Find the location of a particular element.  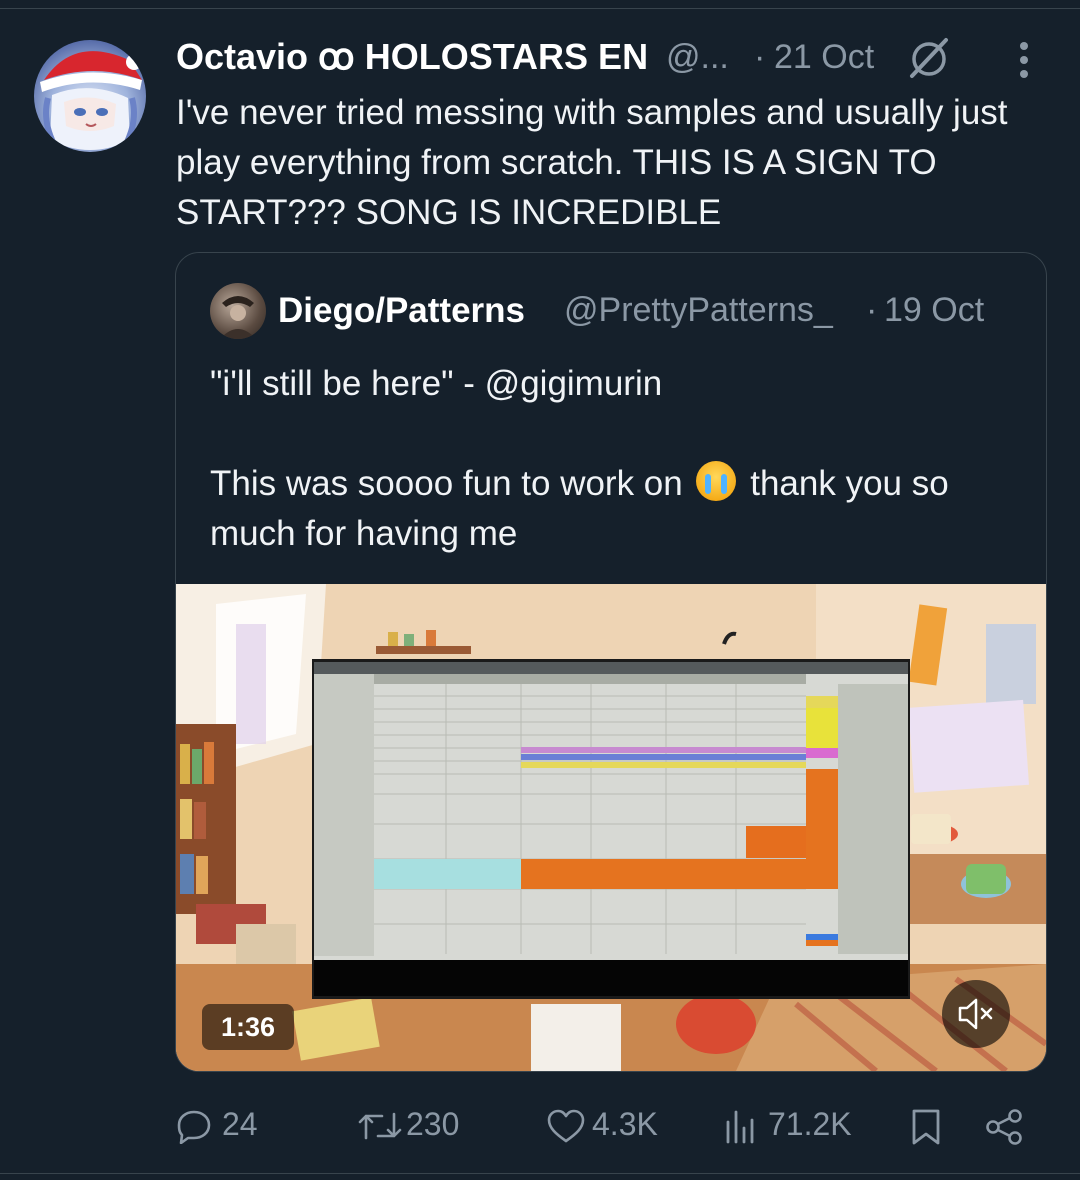

loudly-crying-face-icon is located at coordinates (716, 481).